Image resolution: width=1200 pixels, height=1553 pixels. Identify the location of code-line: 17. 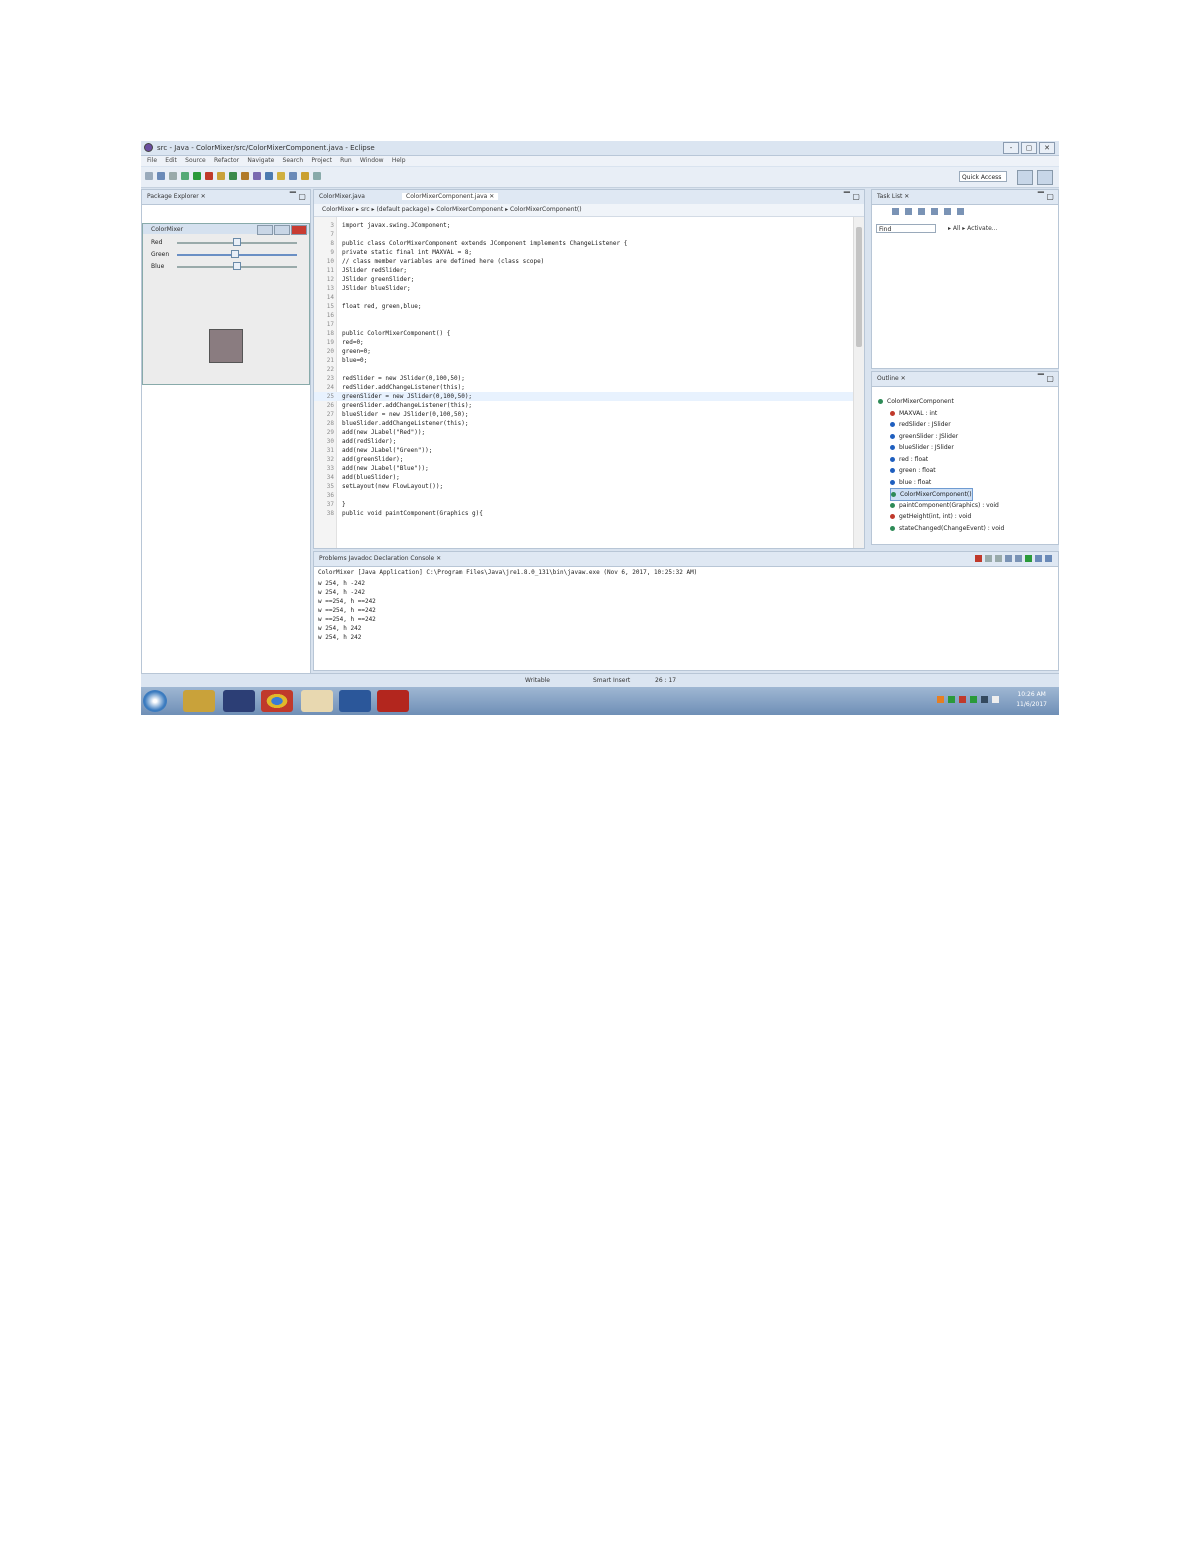
(584, 324).